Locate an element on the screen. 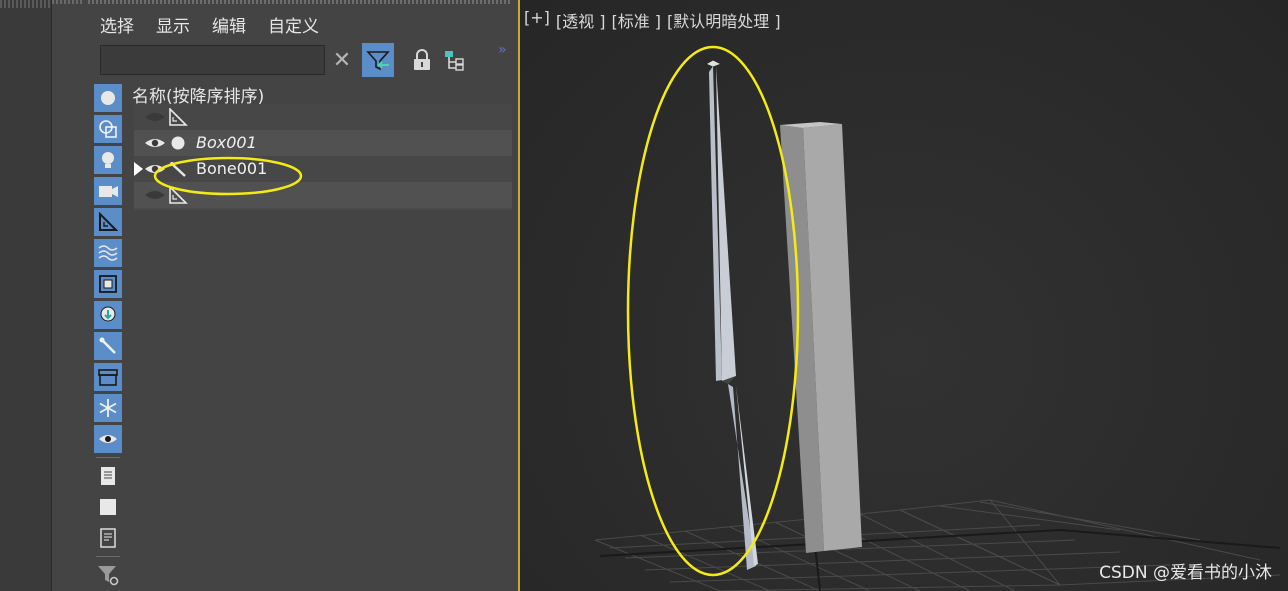 This screenshot has height=591, width=1288. shapes-icon is located at coordinates (108, 129).